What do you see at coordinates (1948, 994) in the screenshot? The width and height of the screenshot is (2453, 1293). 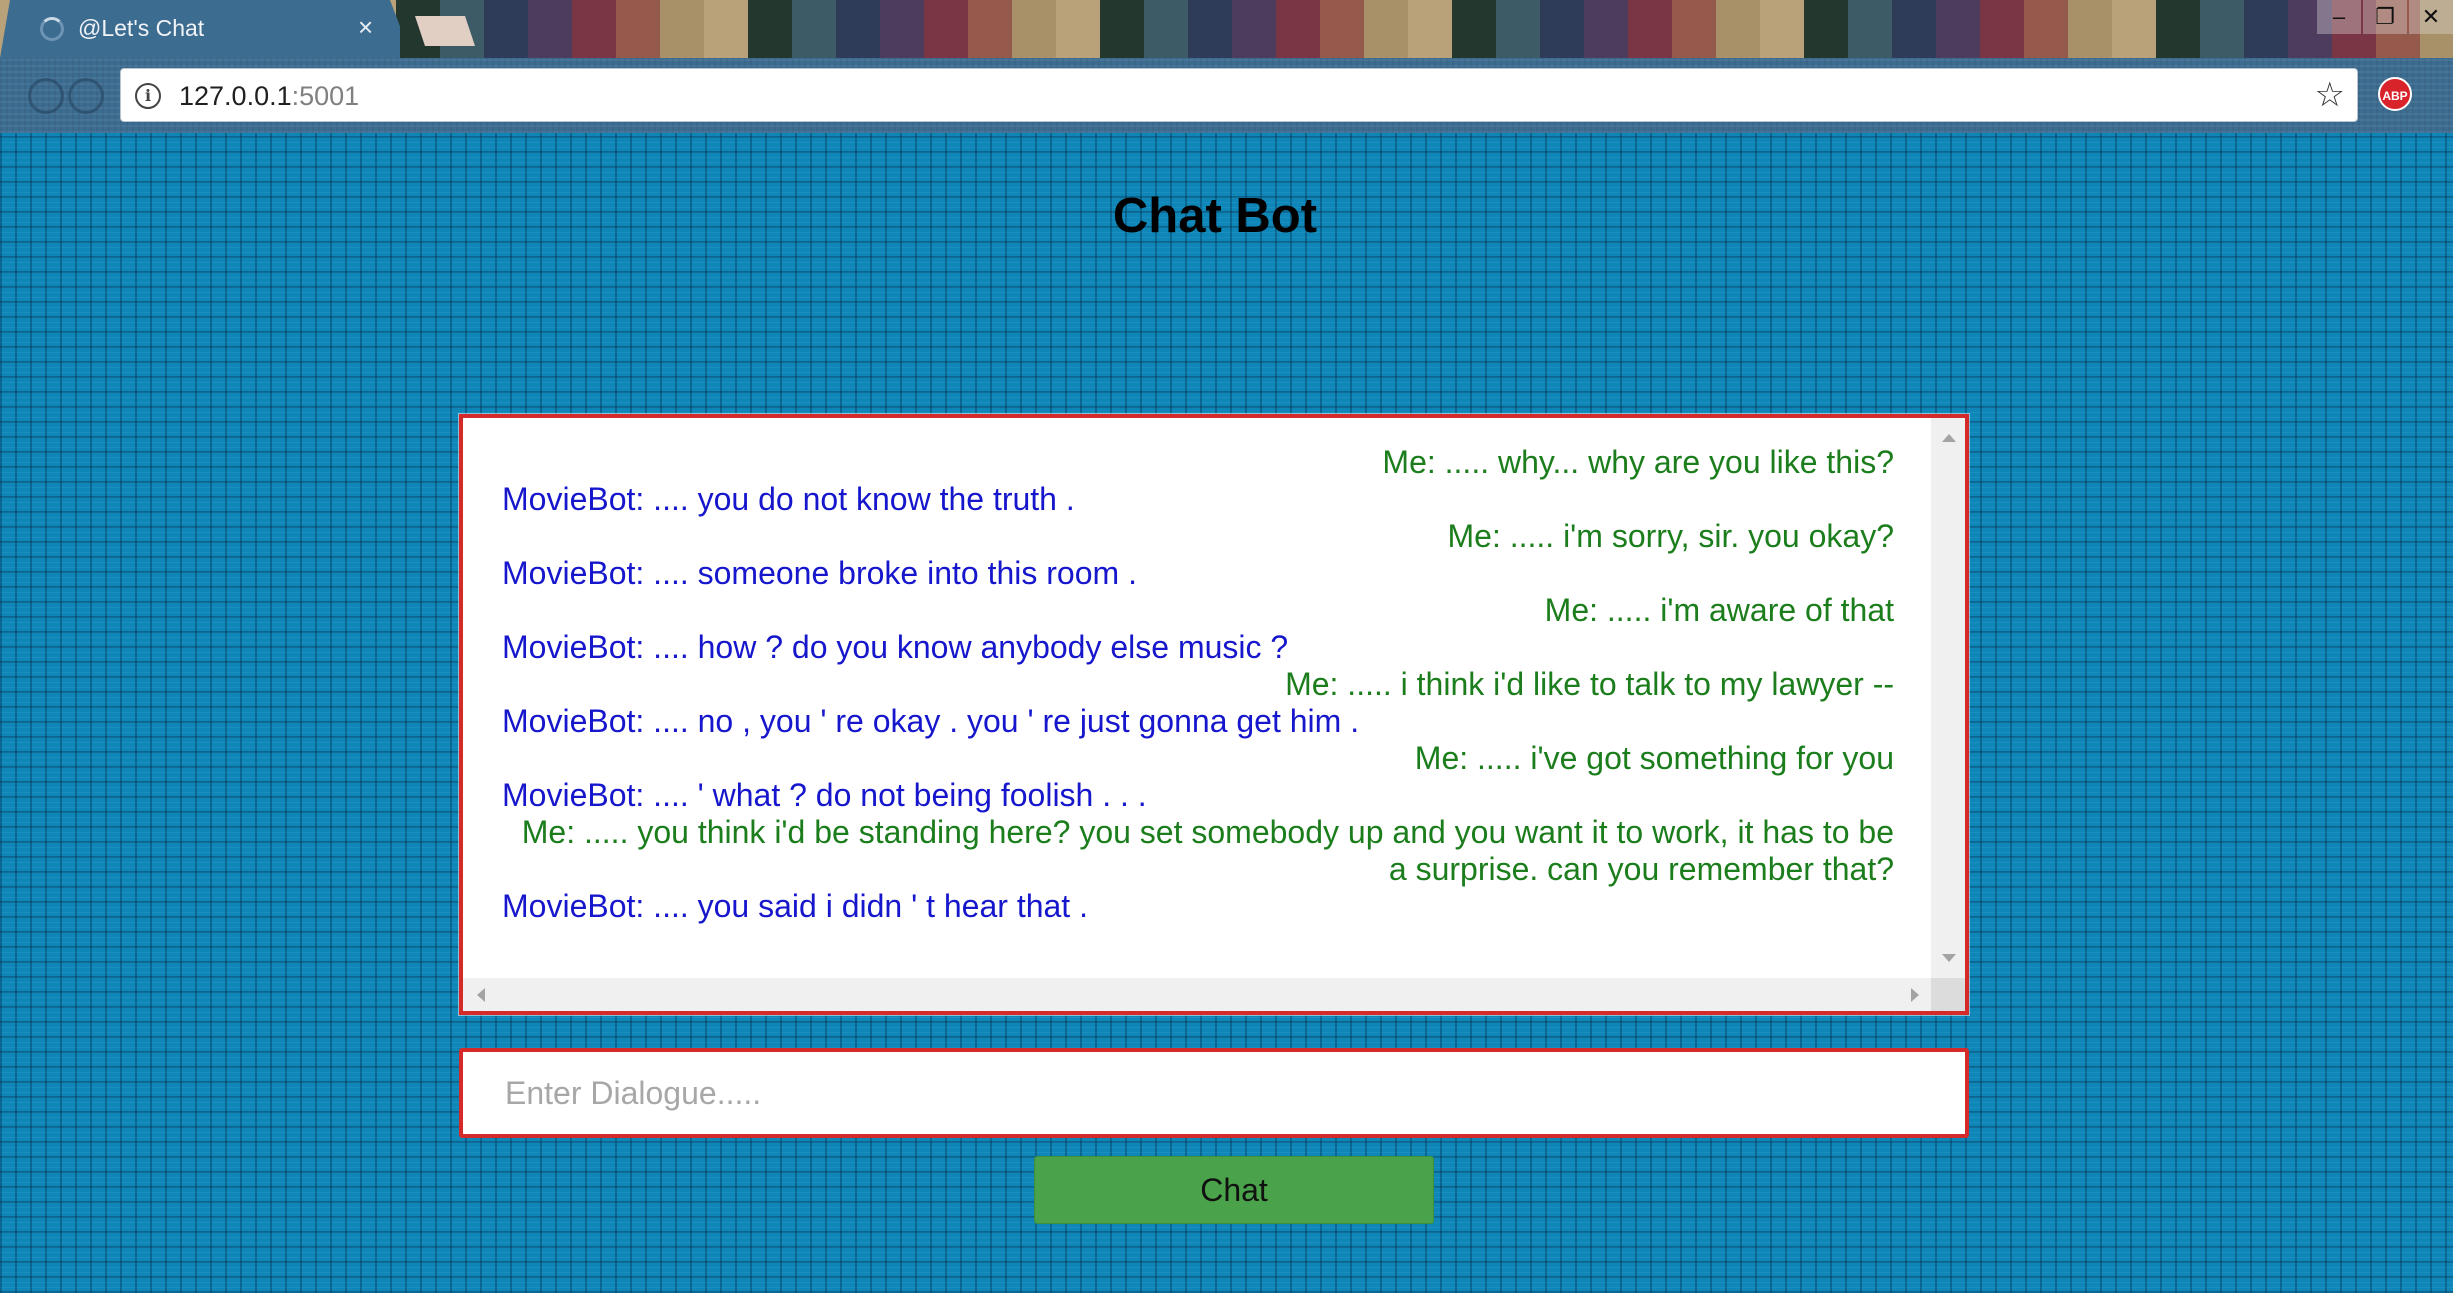 I see `scrollbar-corner` at bounding box center [1948, 994].